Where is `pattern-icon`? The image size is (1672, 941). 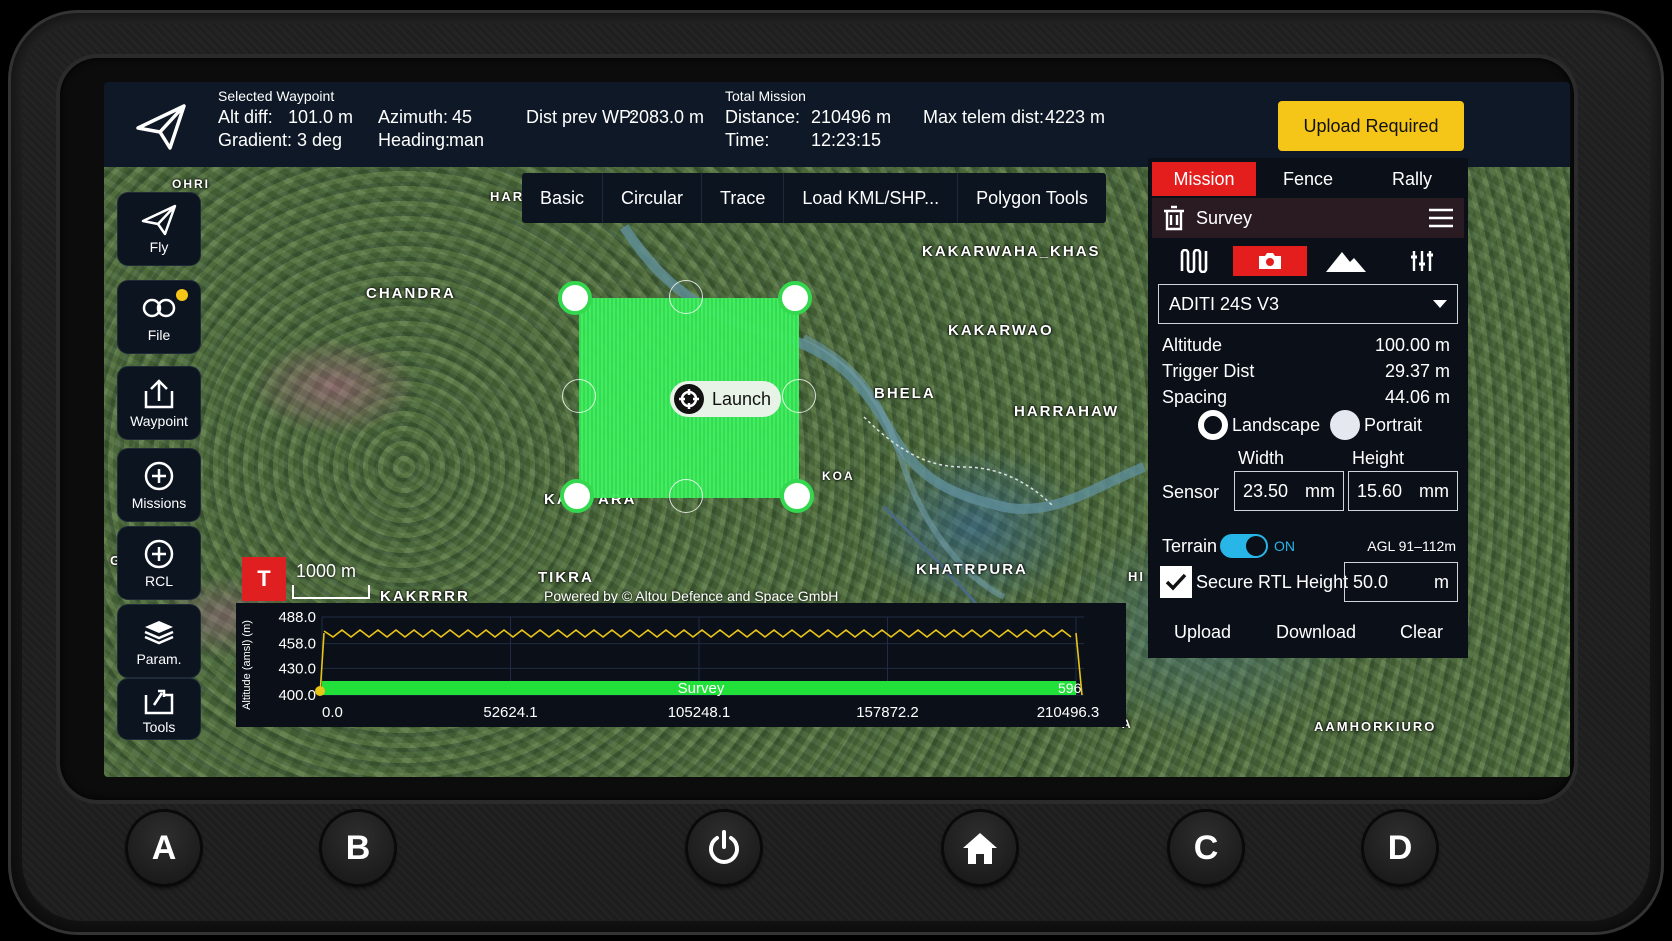 pattern-icon is located at coordinates (1194, 261).